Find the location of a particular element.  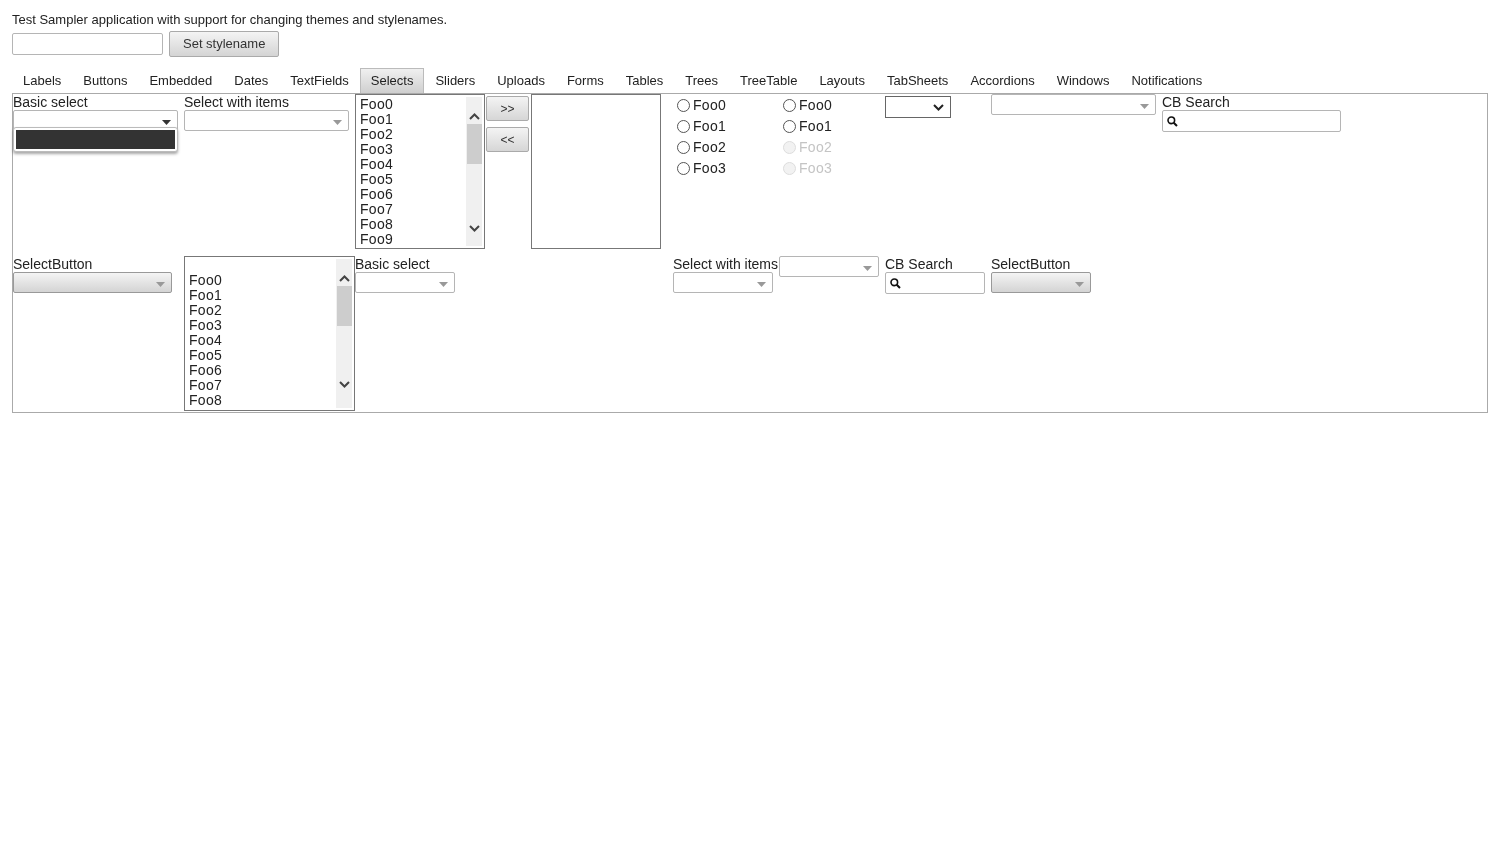

tab: Selects is located at coordinates (392, 80).